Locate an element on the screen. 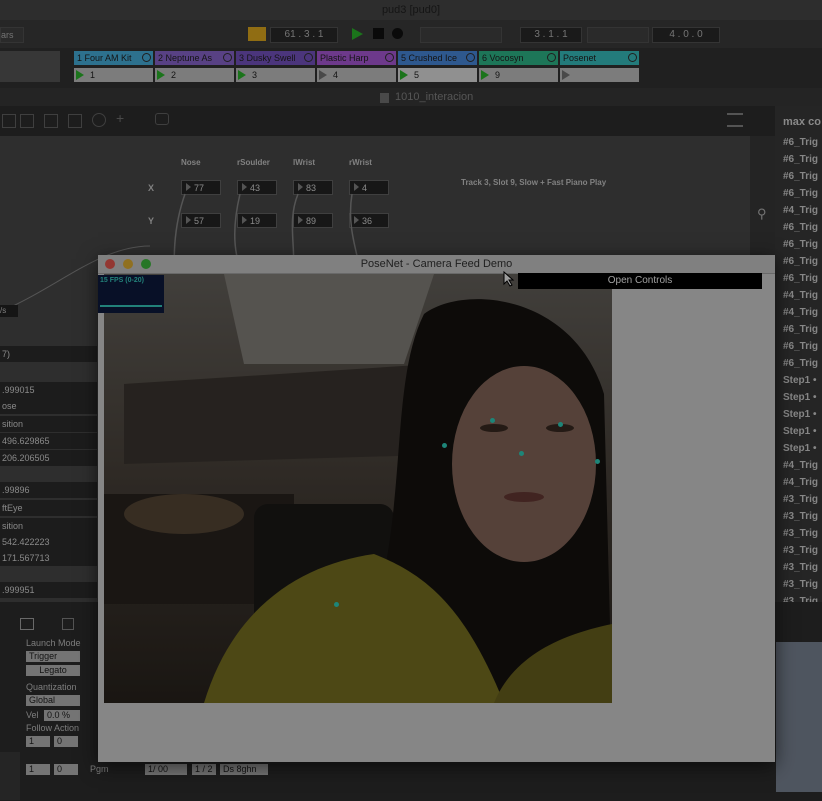 Image resolution: width=822 pixels, height=801 pixels. clip-slot-number: 4 is located at coordinates (336, 75).